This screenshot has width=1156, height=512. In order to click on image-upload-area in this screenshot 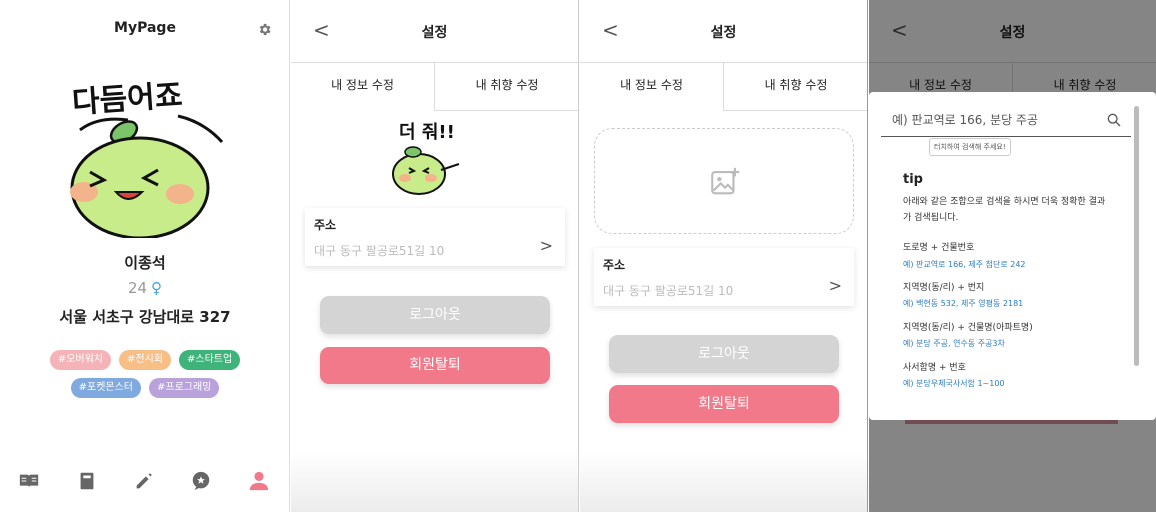, I will do `click(724, 181)`.